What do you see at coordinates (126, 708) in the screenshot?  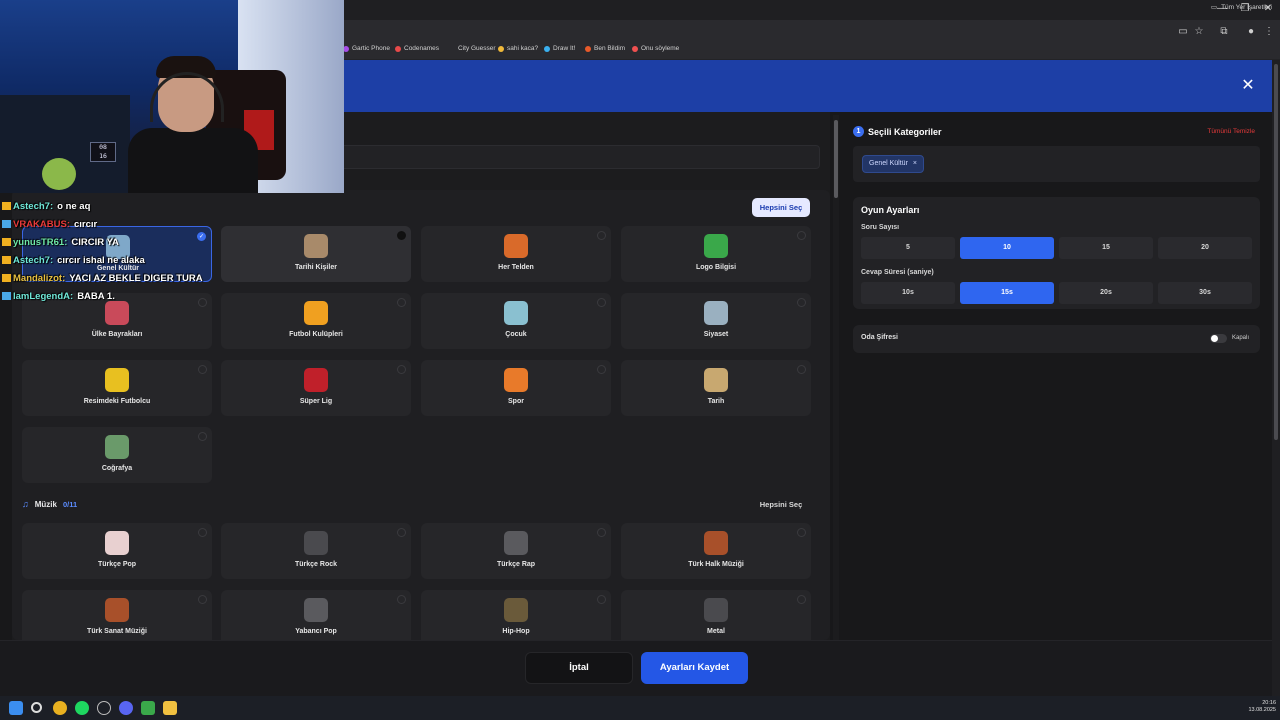 I see `discord-icon` at bounding box center [126, 708].